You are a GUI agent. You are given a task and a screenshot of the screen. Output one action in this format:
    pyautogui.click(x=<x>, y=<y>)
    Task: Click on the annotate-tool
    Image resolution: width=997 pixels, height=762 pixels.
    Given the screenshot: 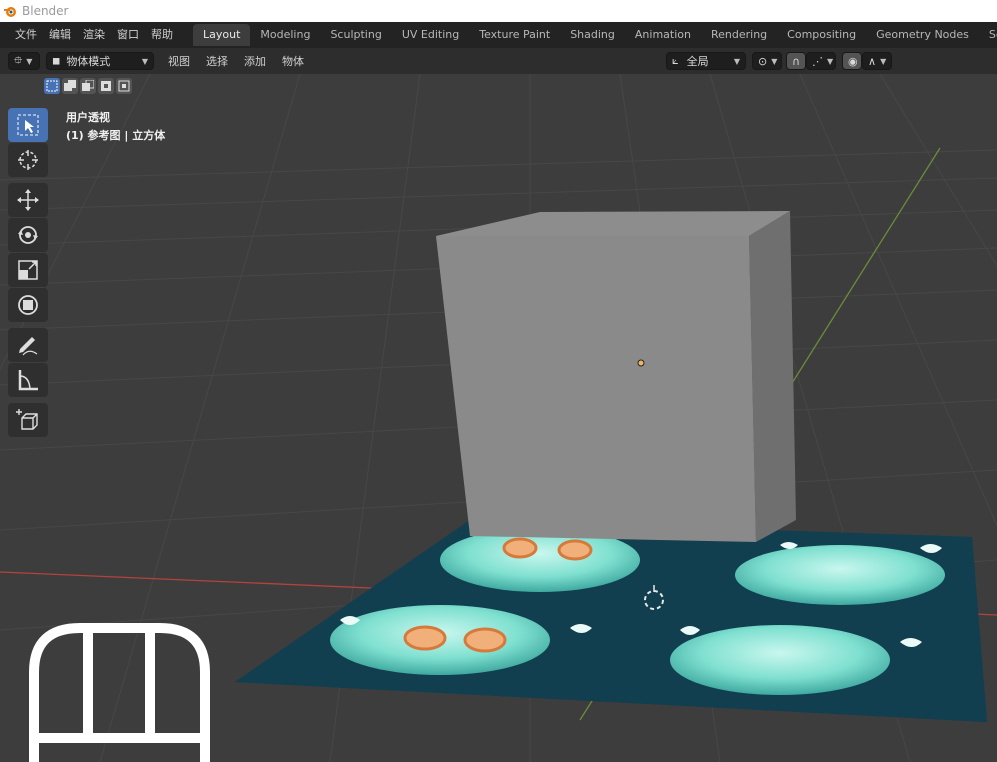 What is the action you would take?
    pyautogui.click(x=28, y=345)
    